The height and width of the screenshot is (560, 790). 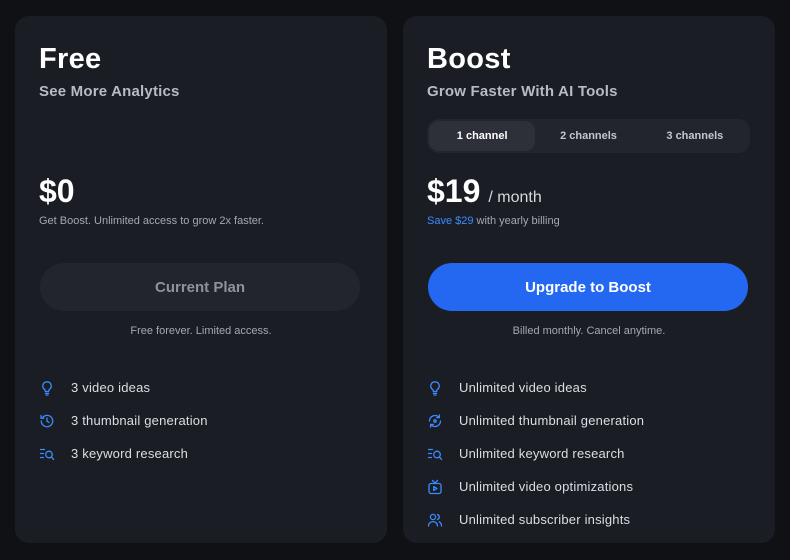 I want to click on feature-item: 3 thumbnail generation, so click(x=123, y=420).